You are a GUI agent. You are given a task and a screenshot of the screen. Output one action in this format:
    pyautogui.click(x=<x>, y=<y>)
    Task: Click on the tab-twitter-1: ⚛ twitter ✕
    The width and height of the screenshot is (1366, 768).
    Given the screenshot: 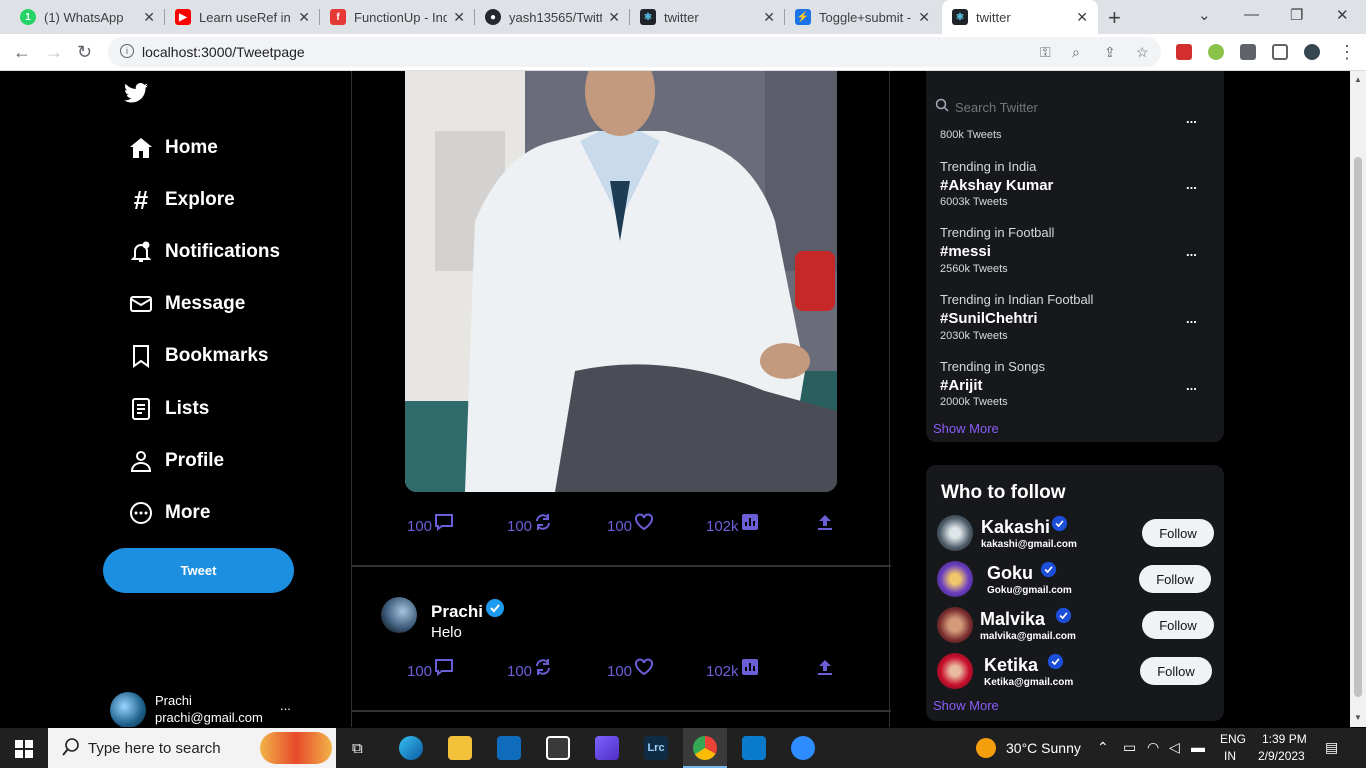 What is the action you would take?
    pyautogui.click(x=707, y=17)
    